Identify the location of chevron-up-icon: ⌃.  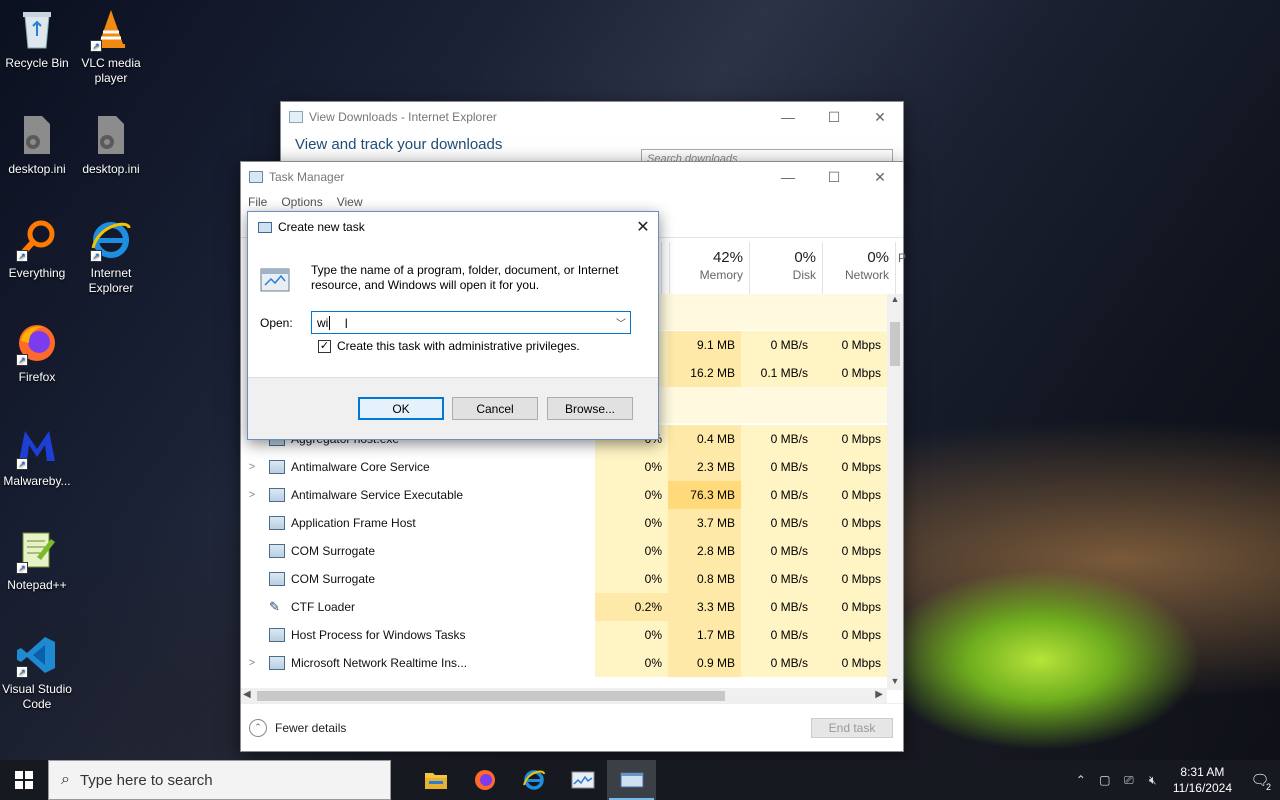
(1081, 780).